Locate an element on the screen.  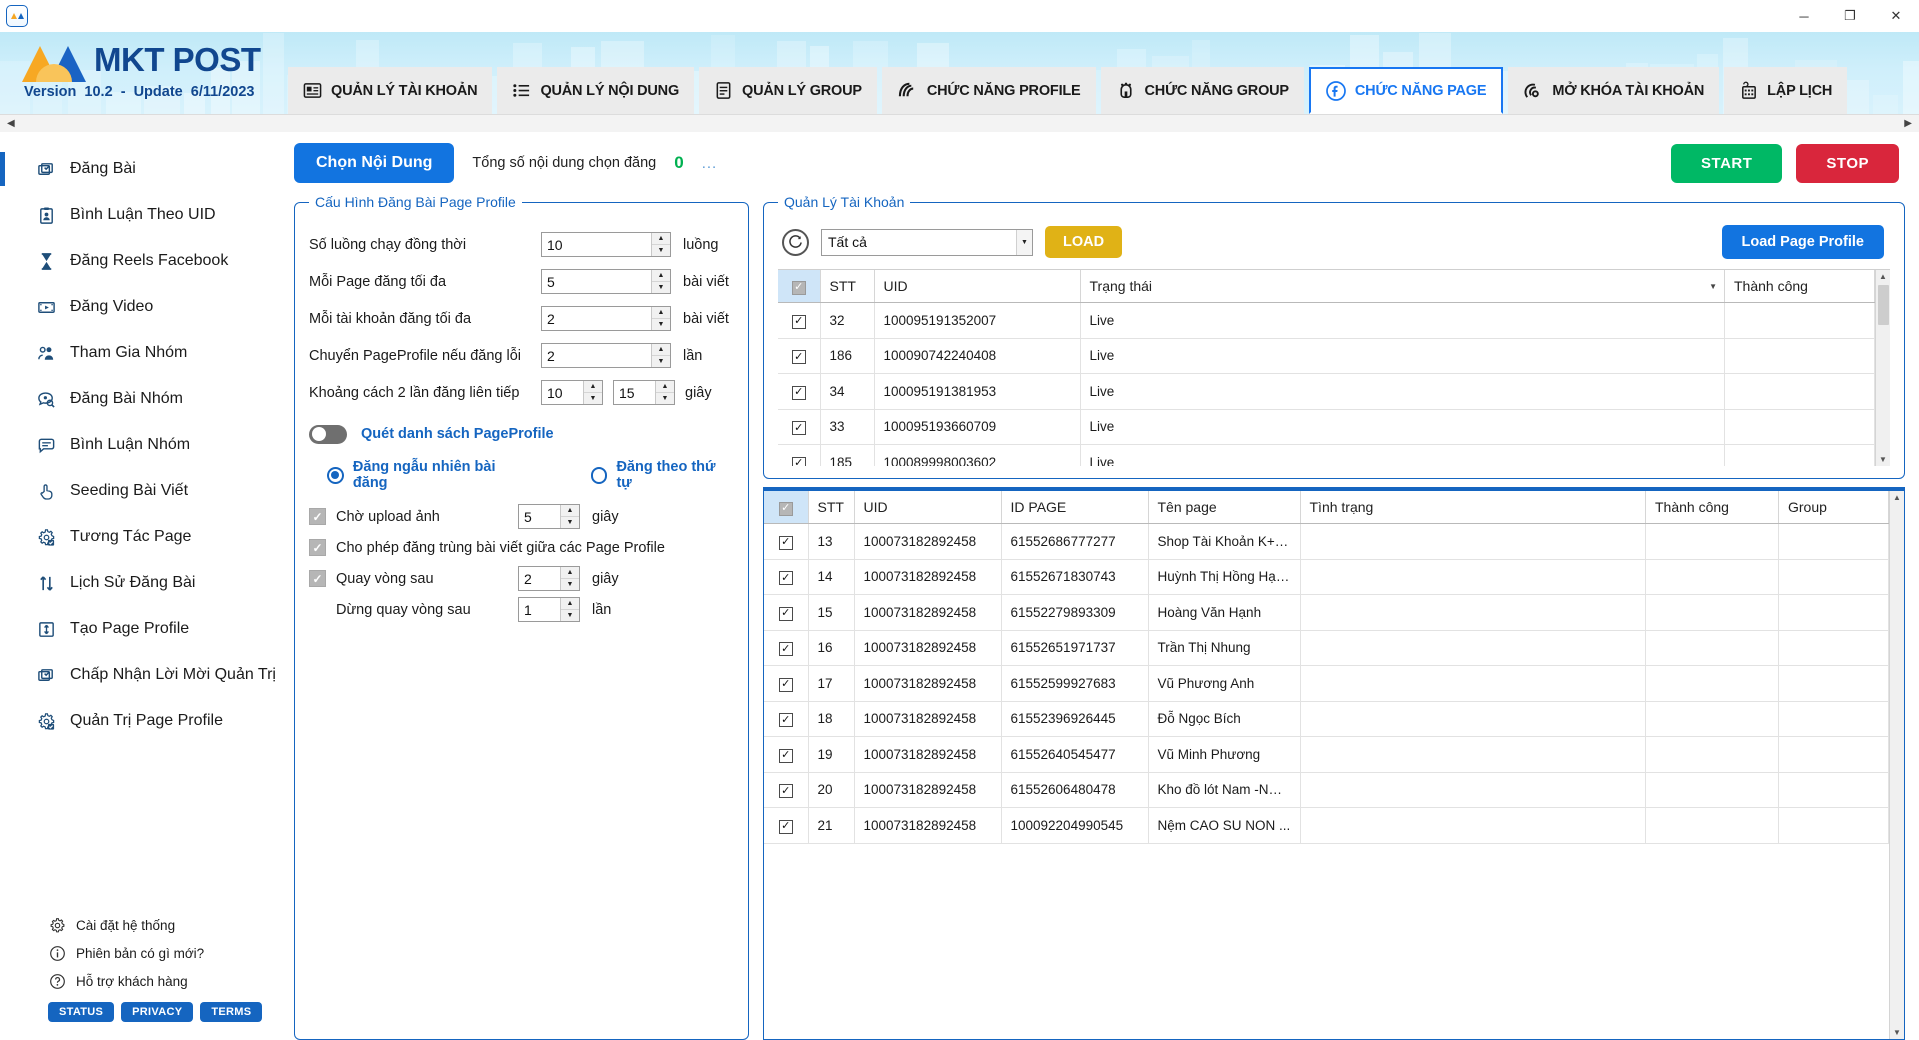
chip-privacy: PRIVACY is located at coordinates (157, 1012).